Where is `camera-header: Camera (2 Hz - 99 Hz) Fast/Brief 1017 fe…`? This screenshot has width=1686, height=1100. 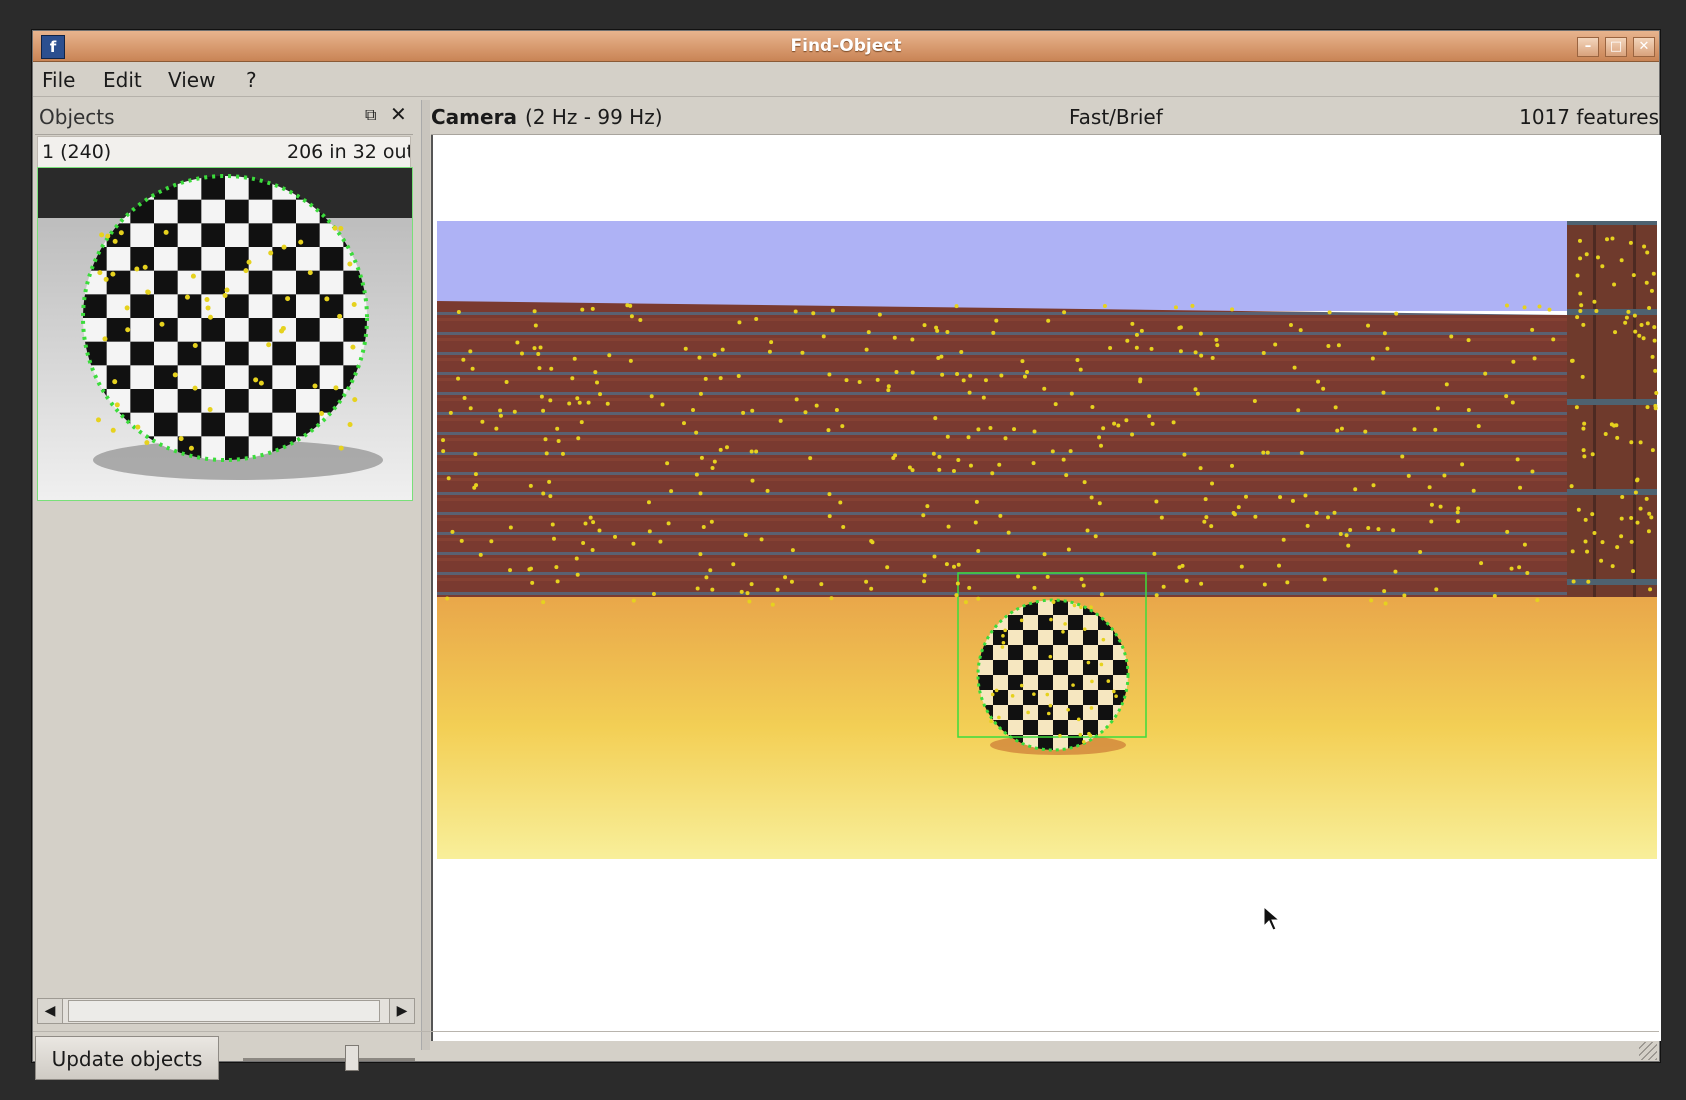
camera-header: Camera (2 Hz - 99 Hz) Fast/Brief 1017 fe… is located at coordinates (1045, 117).